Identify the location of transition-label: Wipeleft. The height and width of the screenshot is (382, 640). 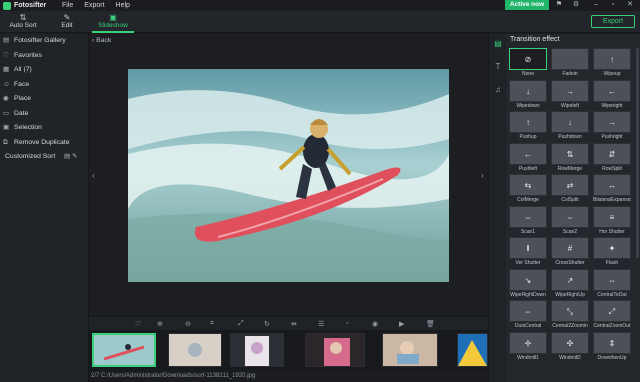
(570, 105).